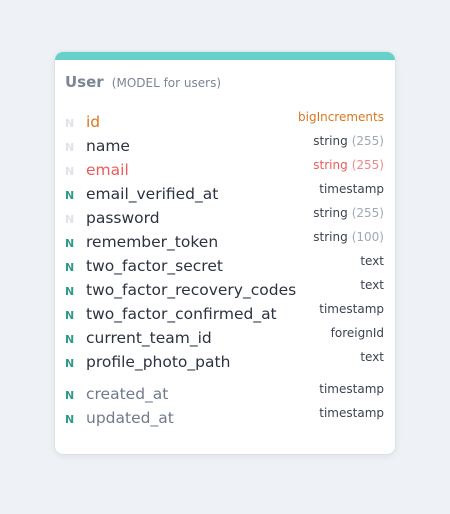 The image size is (450, 514). What do you see at coordinates (93, 122) in the screenshot?
I see `field-name: id` at bounding box center [93, 122].